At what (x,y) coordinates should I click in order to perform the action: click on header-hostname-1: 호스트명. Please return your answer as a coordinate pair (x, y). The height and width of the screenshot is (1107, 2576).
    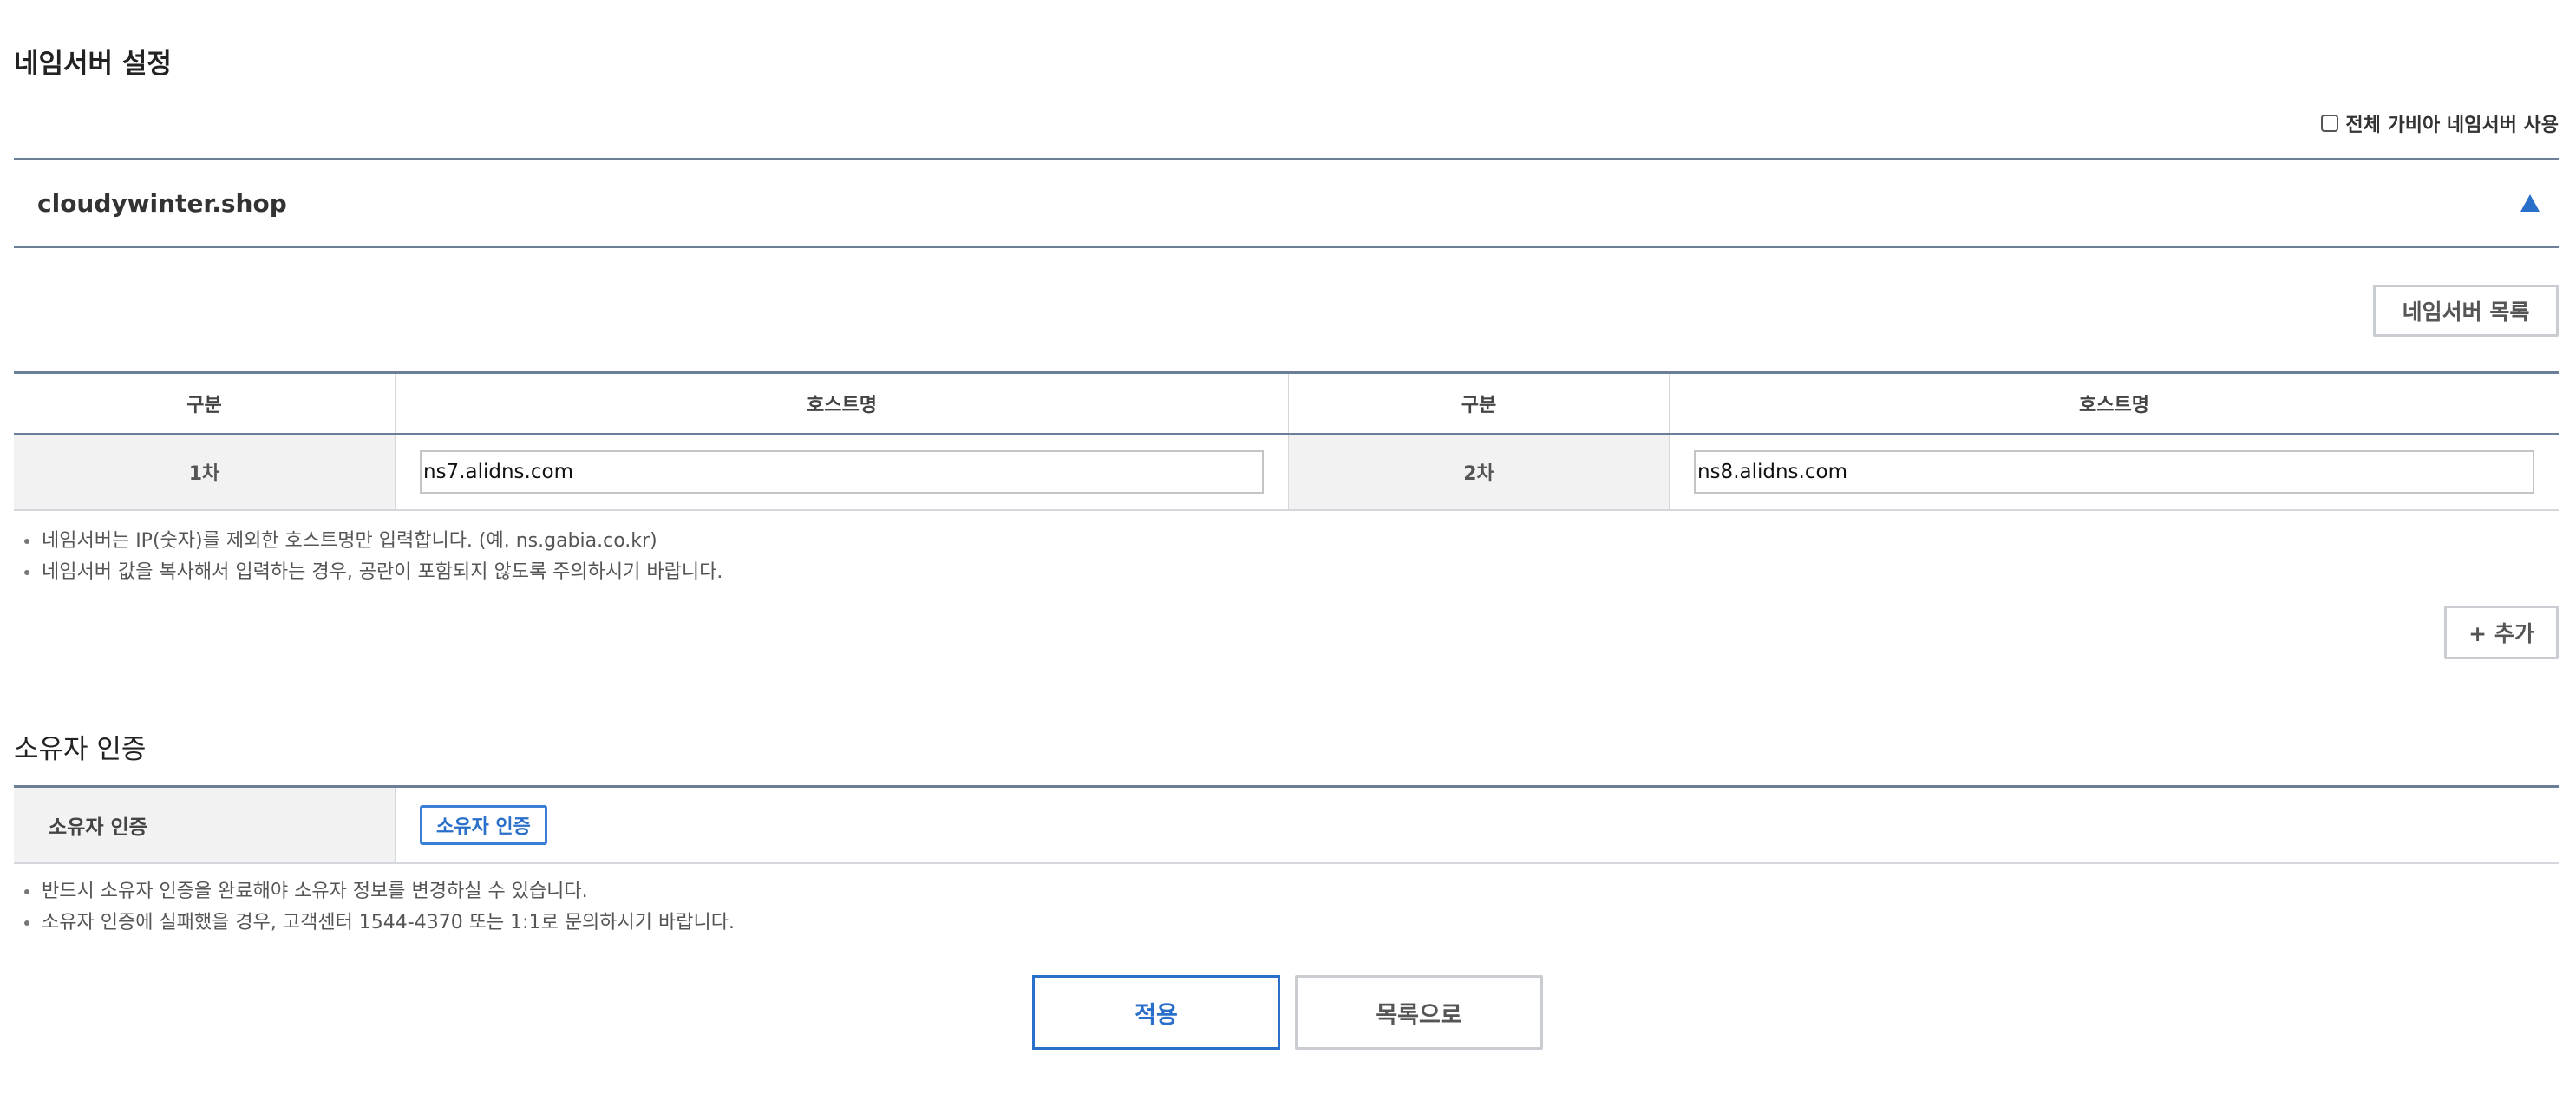
    Looking at the image, I should click on (841, 403).